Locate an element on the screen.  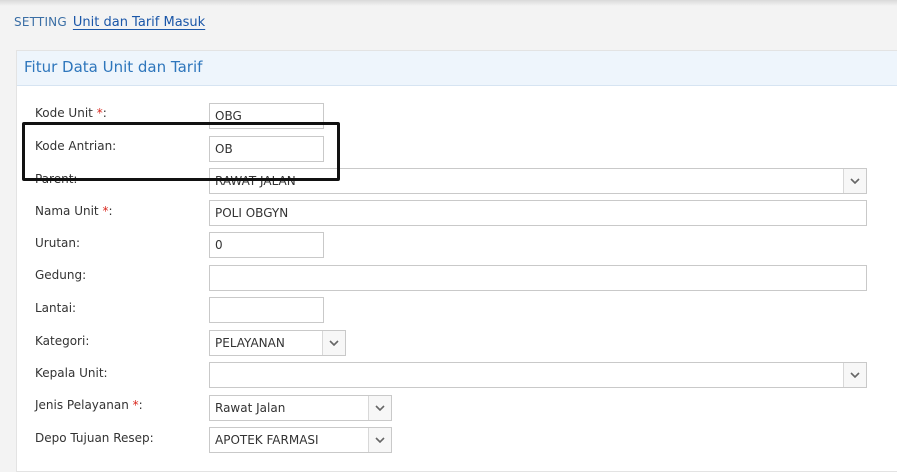
jenis-pelayanan-label: Jenis Pelayanan *: is located at coordinates (89, 405).